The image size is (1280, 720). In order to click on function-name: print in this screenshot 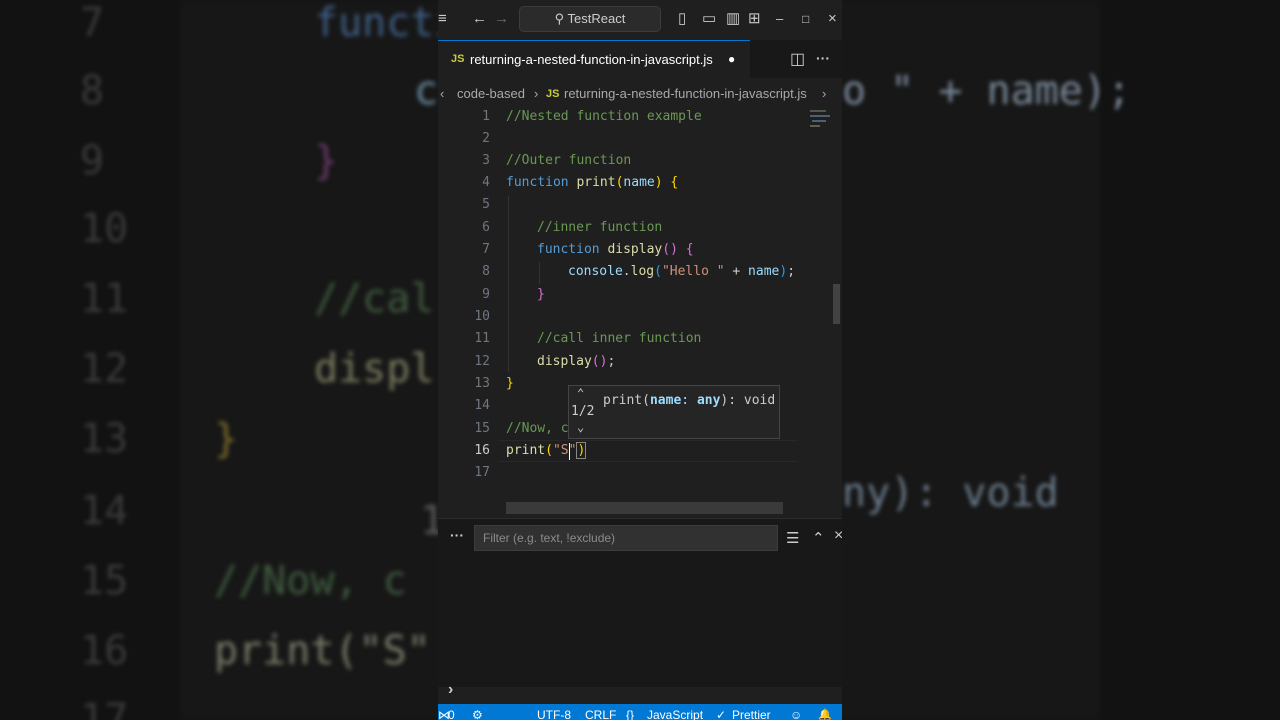, I will do `click(526, 450)`.